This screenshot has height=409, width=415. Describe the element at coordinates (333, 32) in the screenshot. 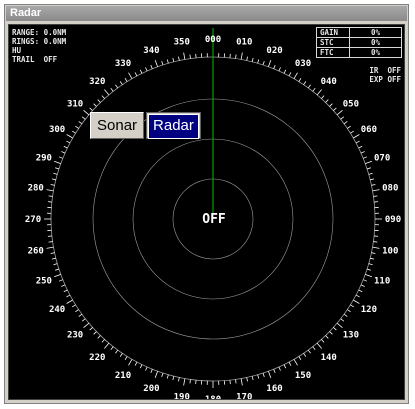

I see `gain-label: GAIN` at that location.